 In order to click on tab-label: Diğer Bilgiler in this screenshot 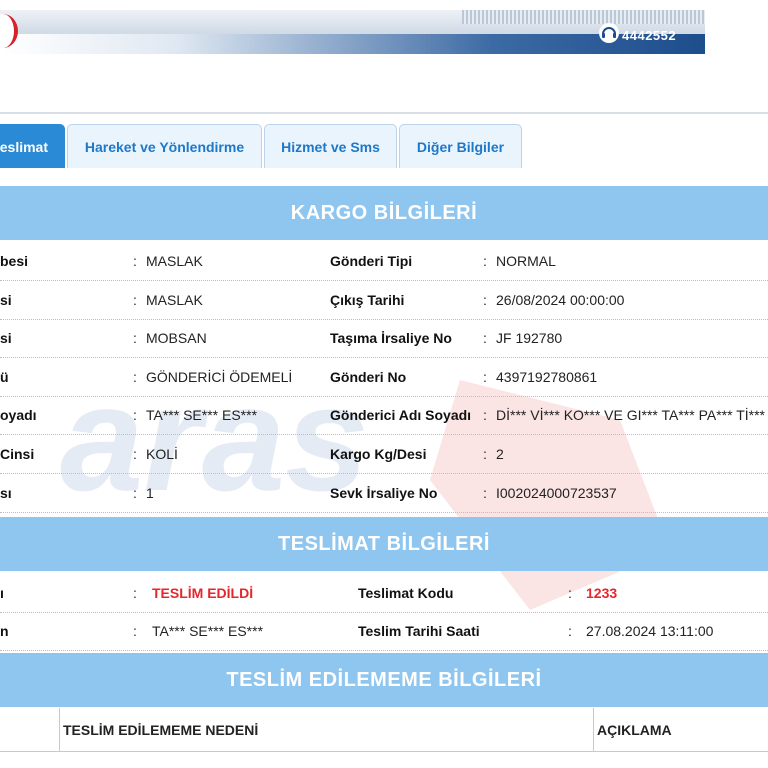, I will do `click(460, 146)`.